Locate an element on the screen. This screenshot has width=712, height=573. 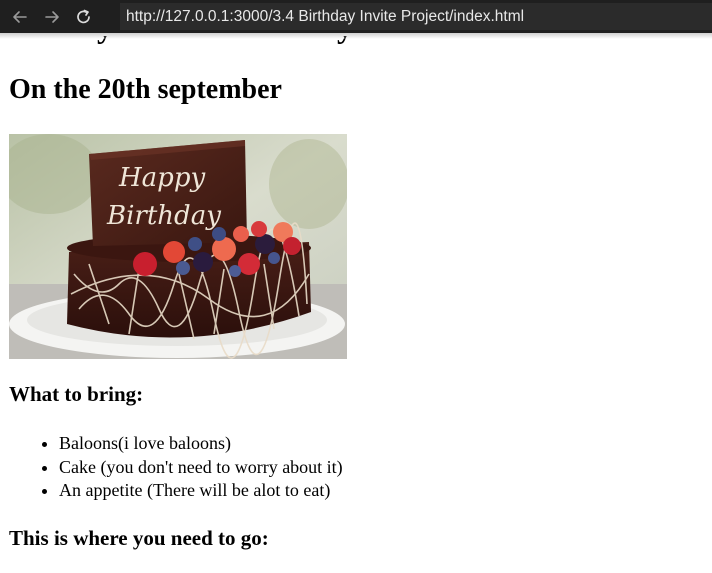
reload-button is located at coordinates (84, 17).